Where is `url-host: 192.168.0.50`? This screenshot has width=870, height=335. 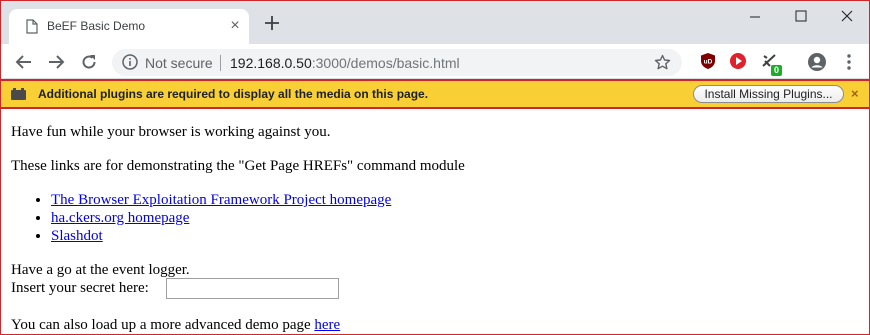
url-host: 192.168.0.50 is located at coordinates (271, 63).